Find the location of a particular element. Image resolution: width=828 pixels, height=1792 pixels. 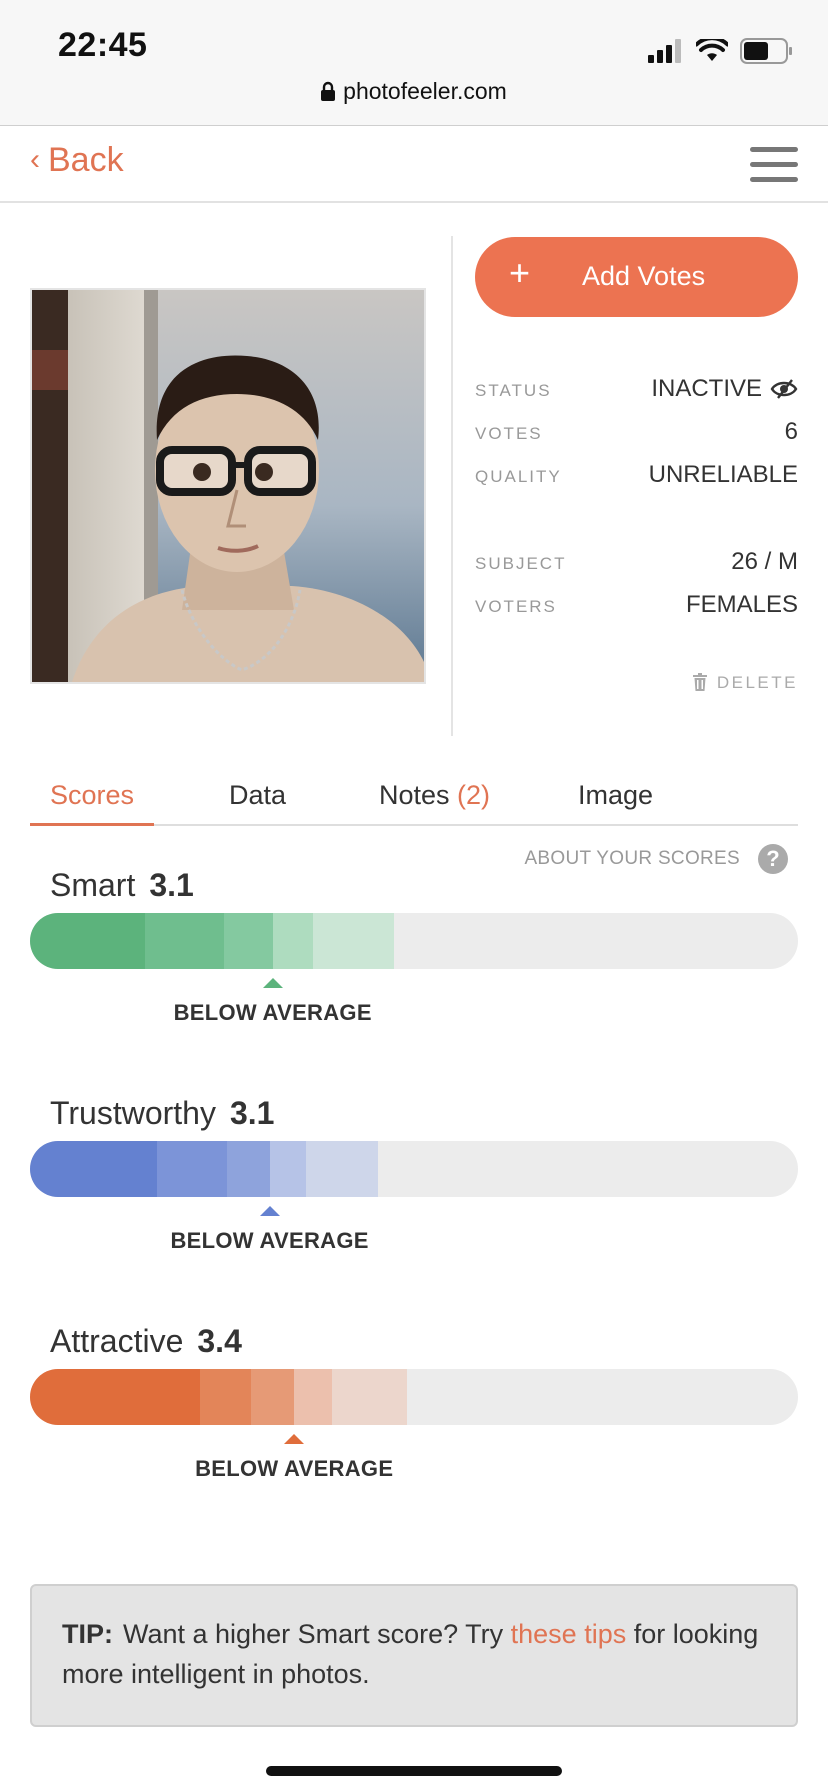

profile-photo is located at coordinates (228, 486).